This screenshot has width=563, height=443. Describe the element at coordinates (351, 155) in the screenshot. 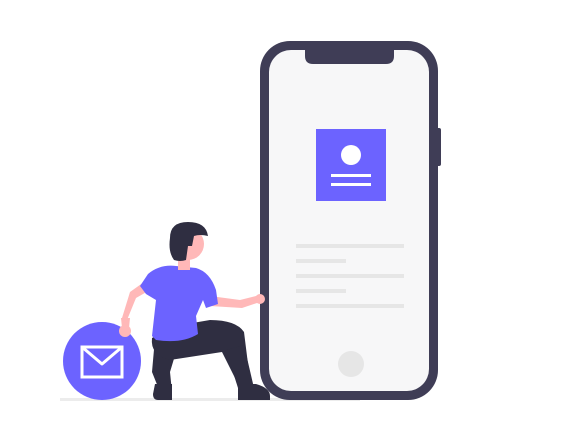

I see `profile-avatar-icon` at that location.